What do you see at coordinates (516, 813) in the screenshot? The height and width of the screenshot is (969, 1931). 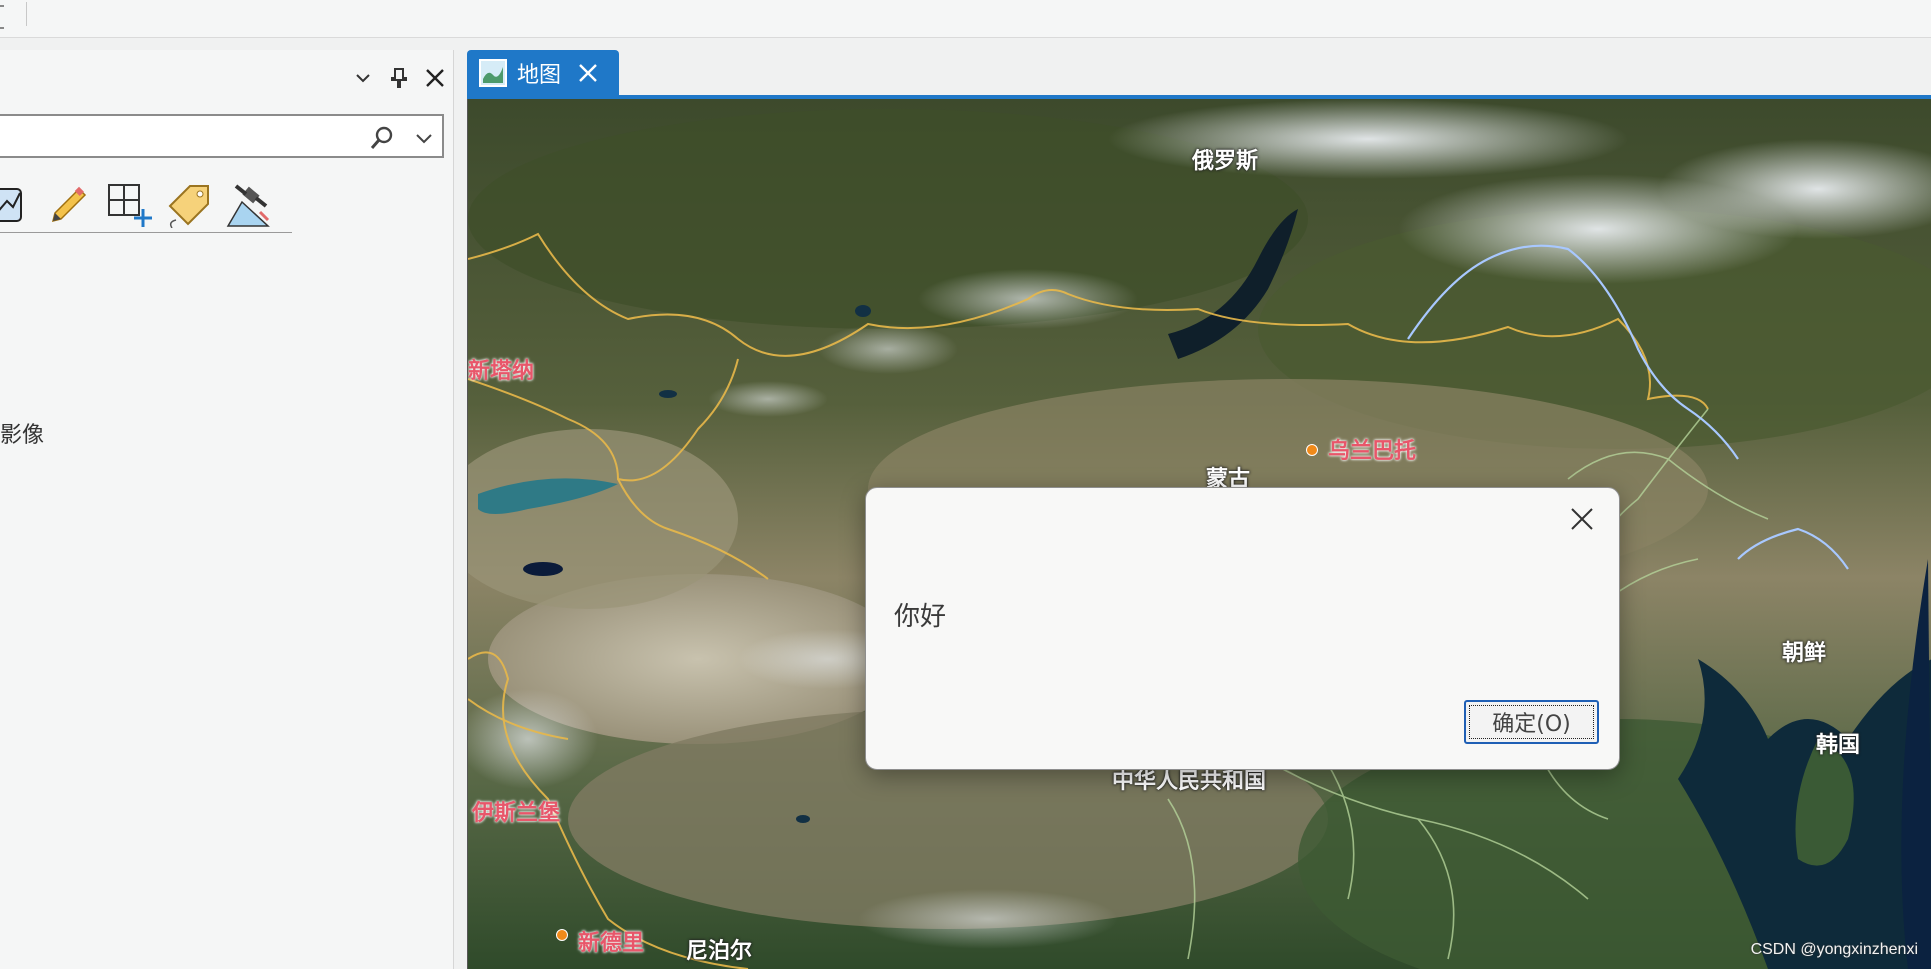 I see `map-label-islamabad: 伊斯兰堡` at bounding box center [516, 813].